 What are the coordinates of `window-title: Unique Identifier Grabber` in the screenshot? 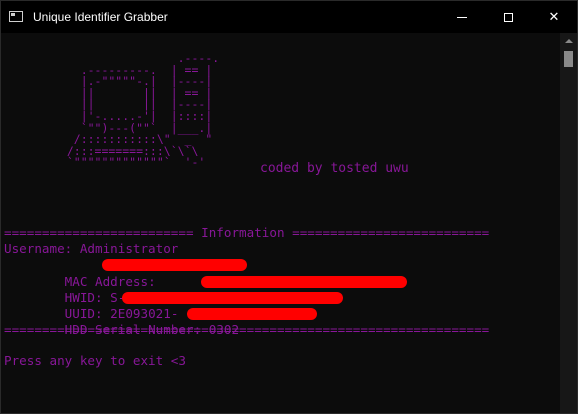 It's located at (100, 17).